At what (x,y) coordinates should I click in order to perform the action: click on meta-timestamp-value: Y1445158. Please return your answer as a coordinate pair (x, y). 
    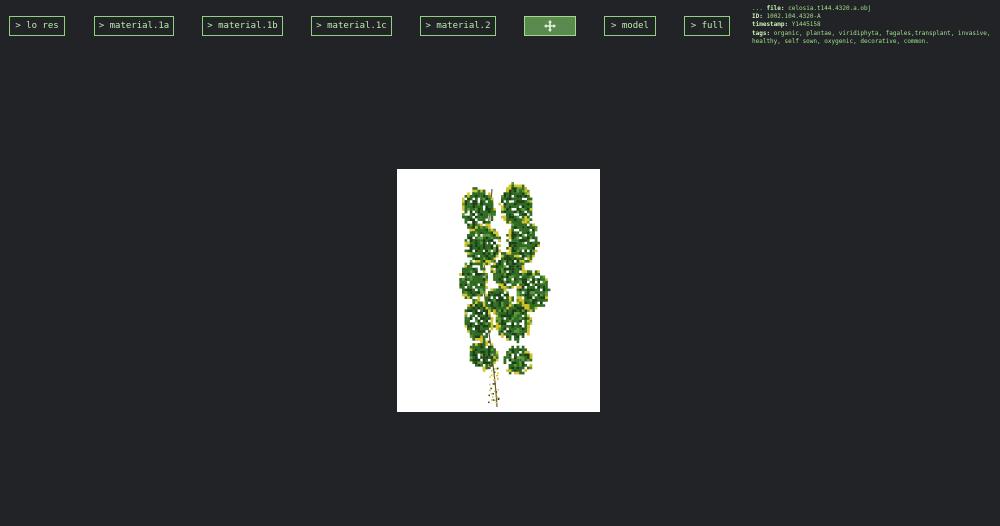
    Looking at the image, I should click on (806, 25).